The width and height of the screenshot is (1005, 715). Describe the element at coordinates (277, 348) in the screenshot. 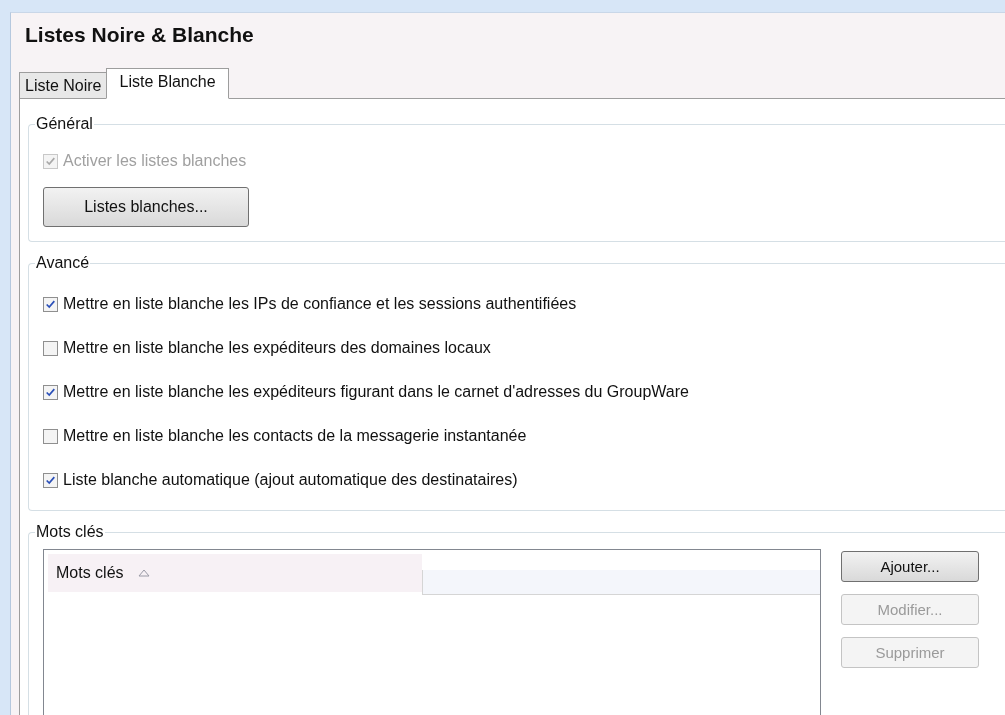

I see `checkbox-label: Mettre en liste blanche les expéditeurs des domaines locaux` at that location.